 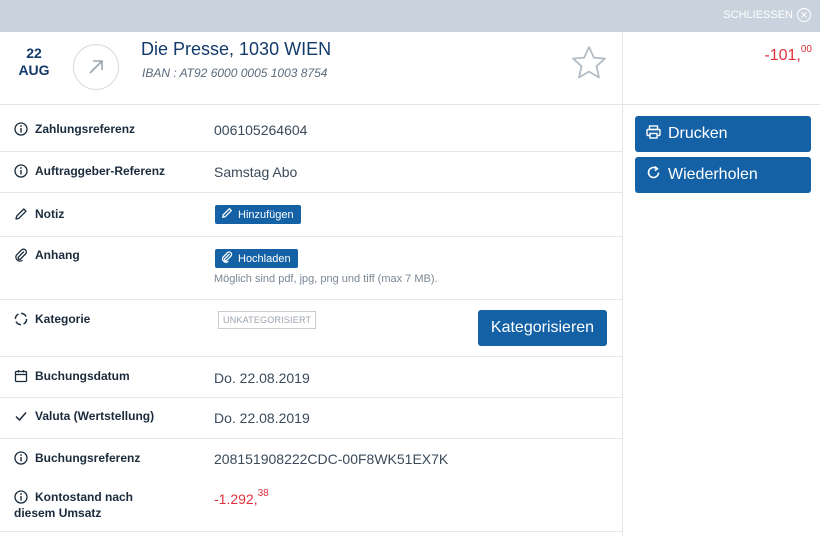 I want to click on repeat-icon, so click(x=653, y=175).